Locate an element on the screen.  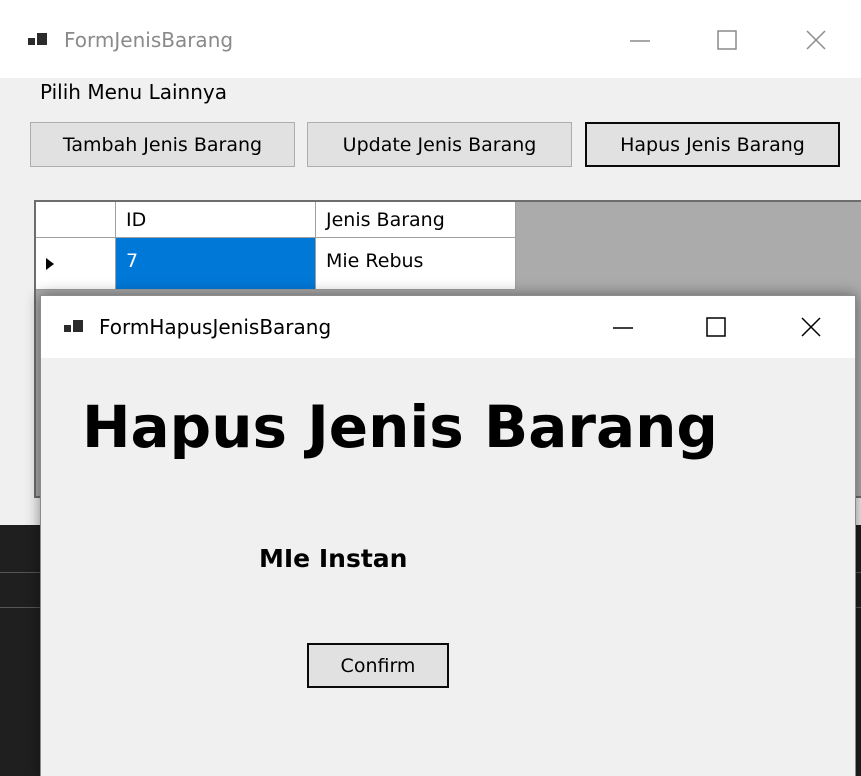
maximize-button is located at coordinates (727, 40).